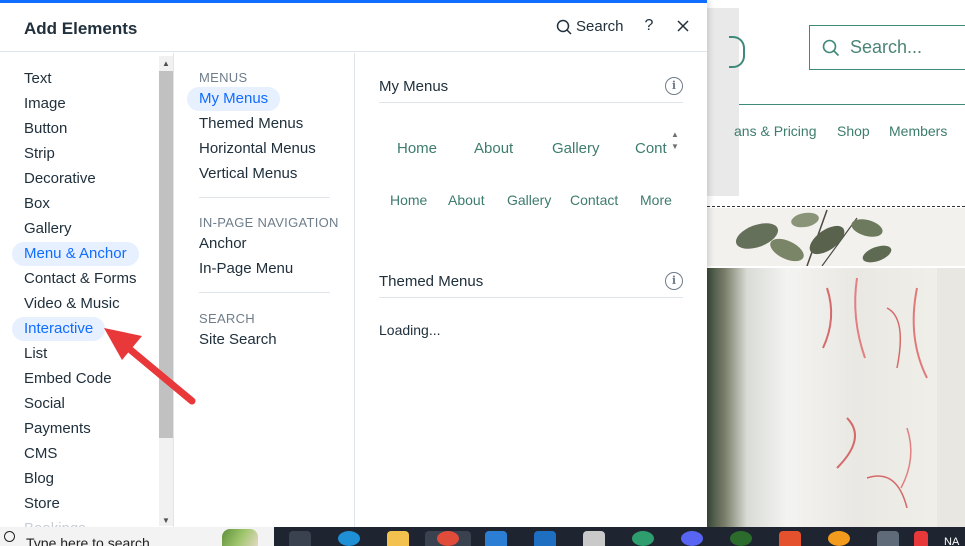 This screenshot has width=965, height=546. What do you see at coordinates (166, 254) in the screenshot?
I see `category-scrollbar-thumb` at bounding box center [166, 254].